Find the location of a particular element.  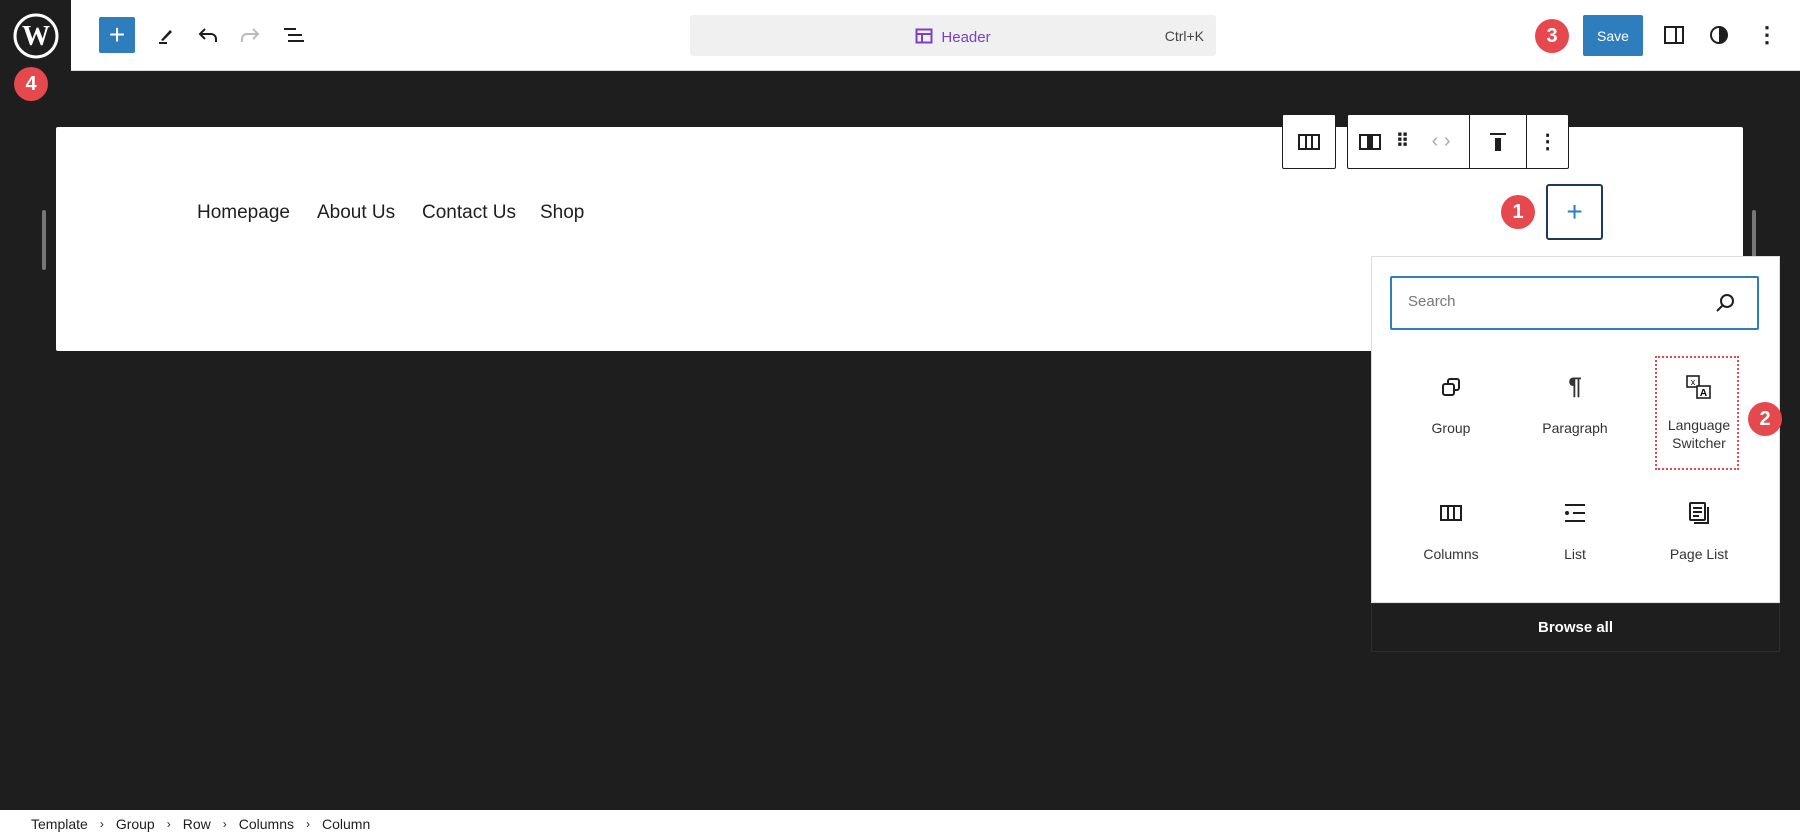

svg-text: W is located at coordinates (36, 36).